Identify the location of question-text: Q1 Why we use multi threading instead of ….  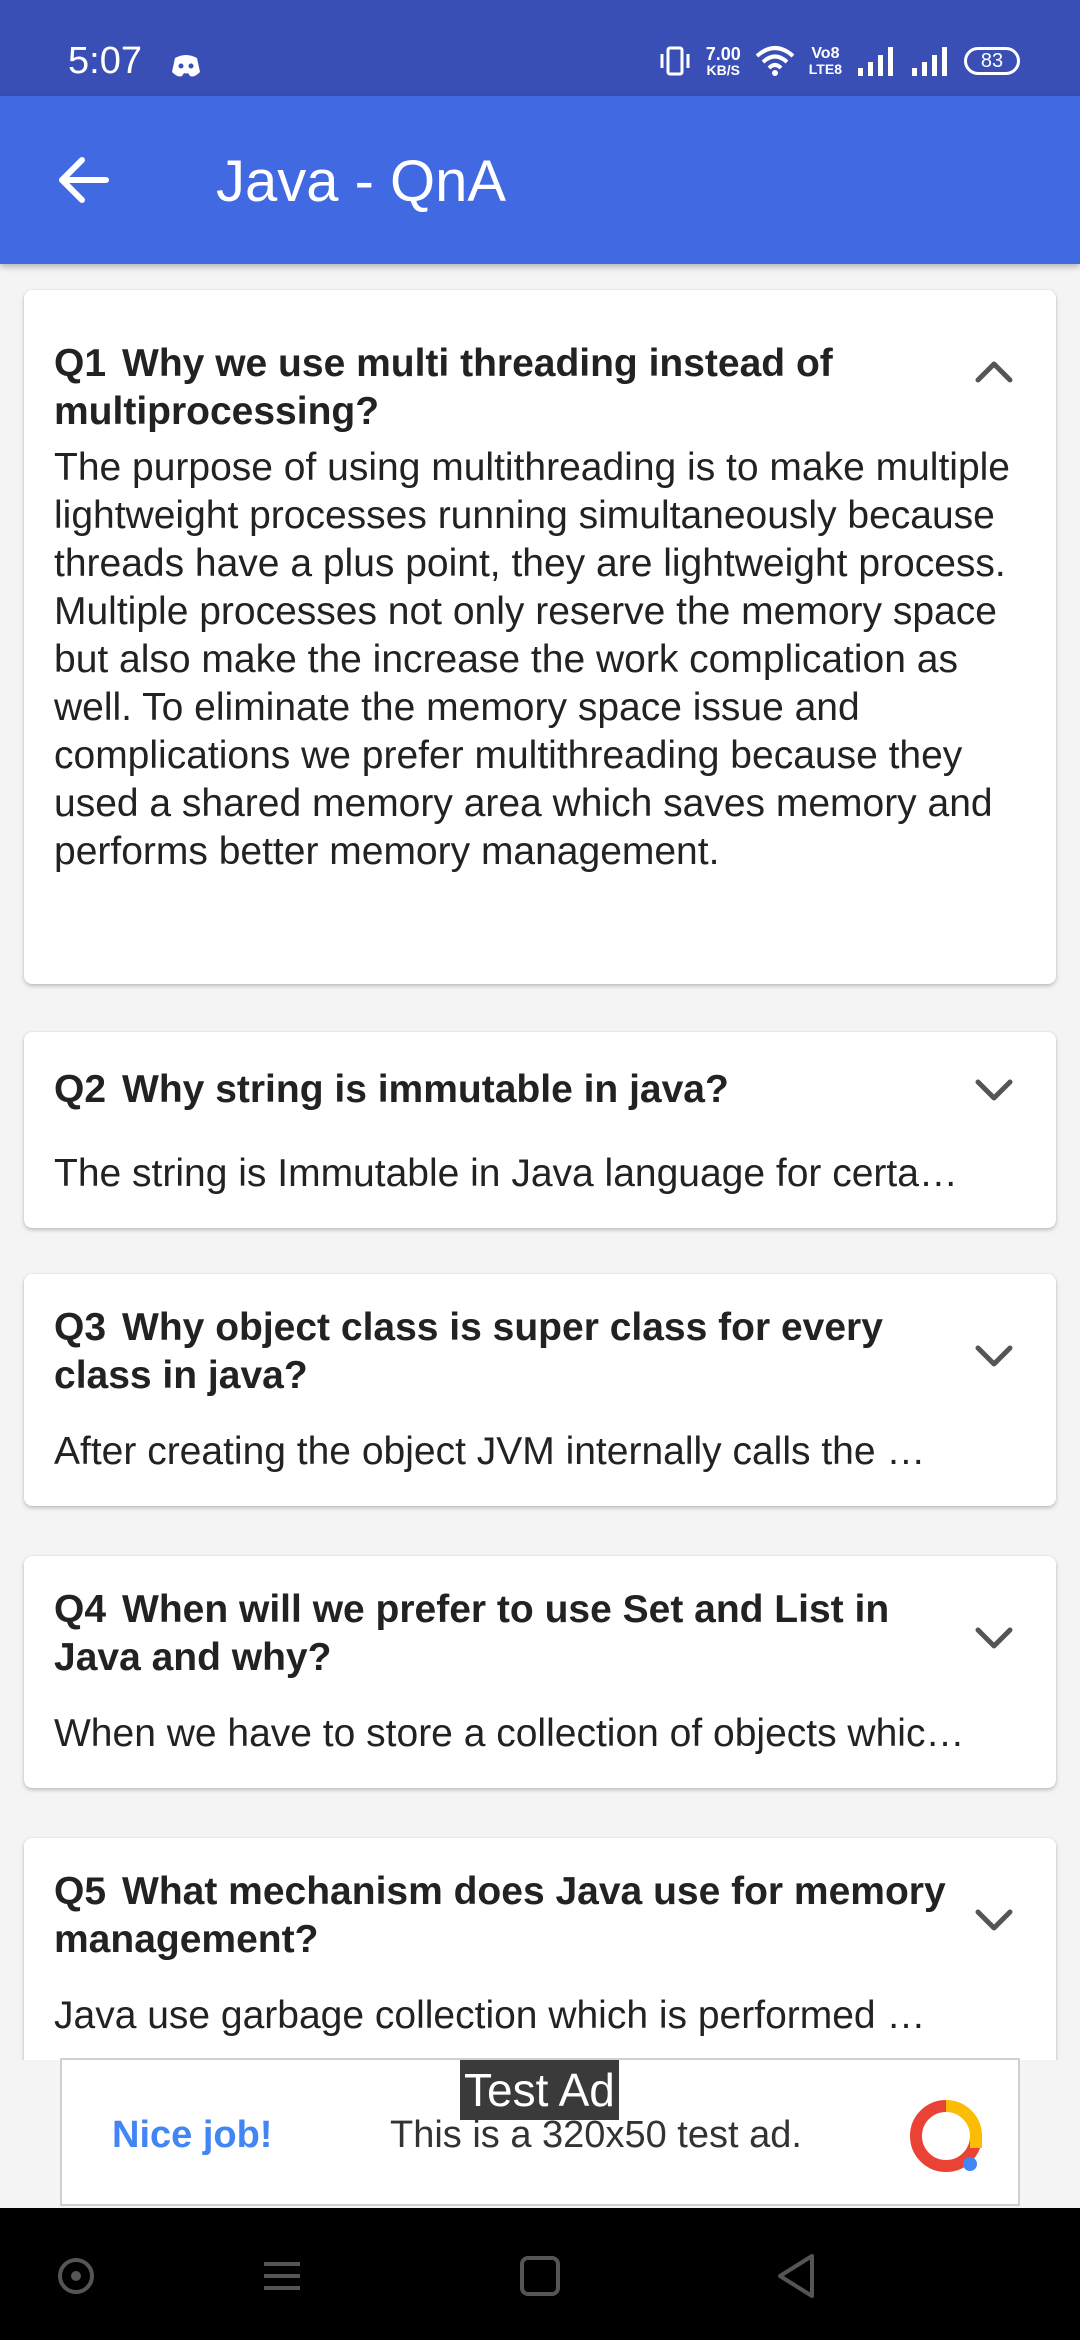
(504, 388).